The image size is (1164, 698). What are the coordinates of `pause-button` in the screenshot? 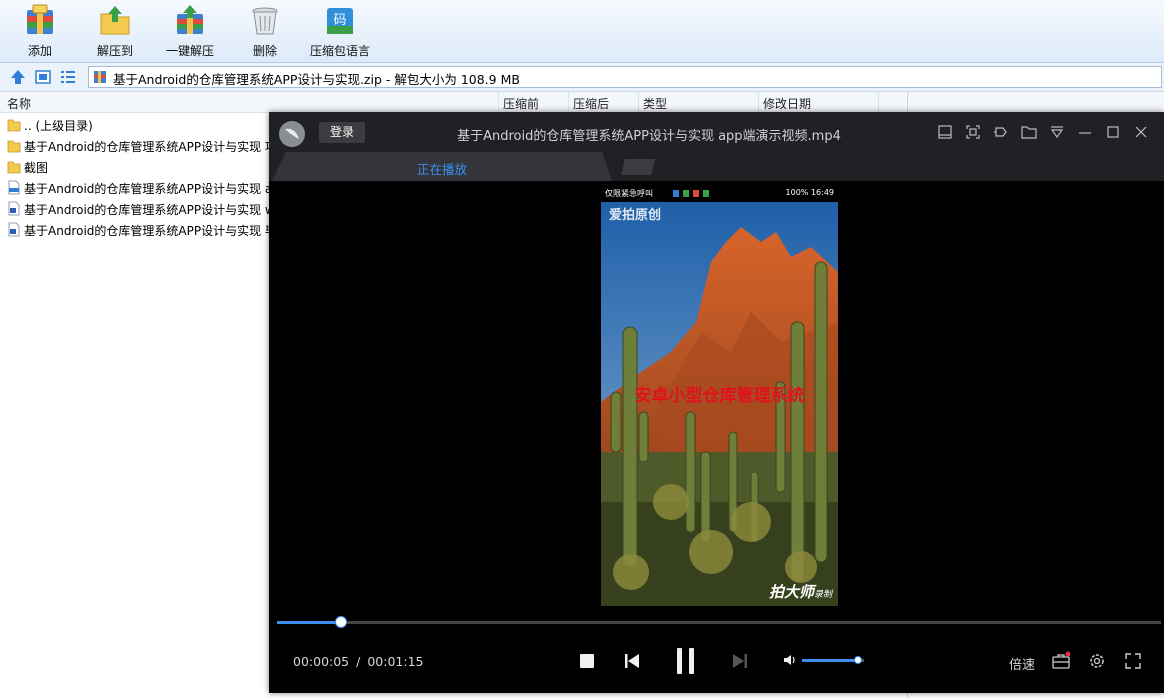 It's located at (686, 662).